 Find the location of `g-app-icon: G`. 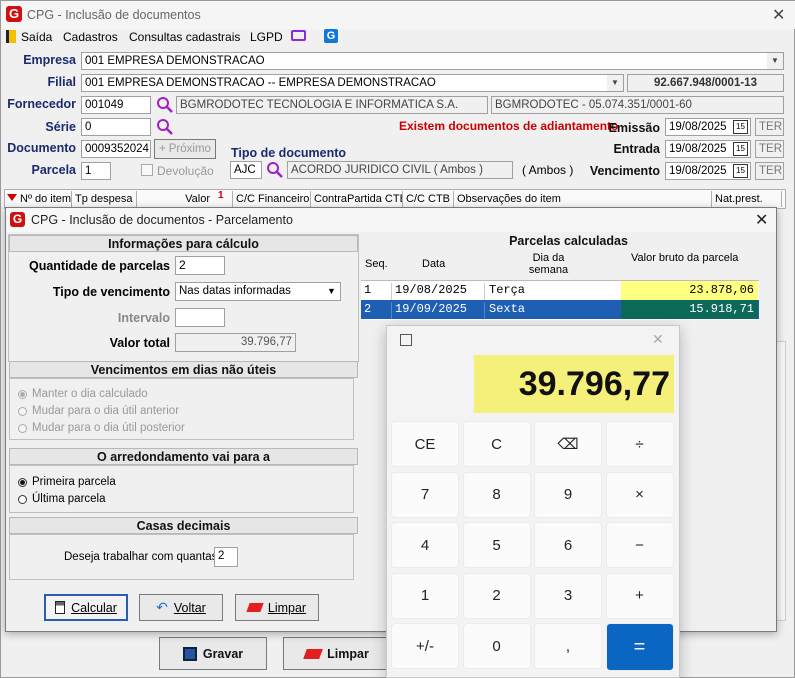

g-app-icon: G is located at coordinates (331, 36).